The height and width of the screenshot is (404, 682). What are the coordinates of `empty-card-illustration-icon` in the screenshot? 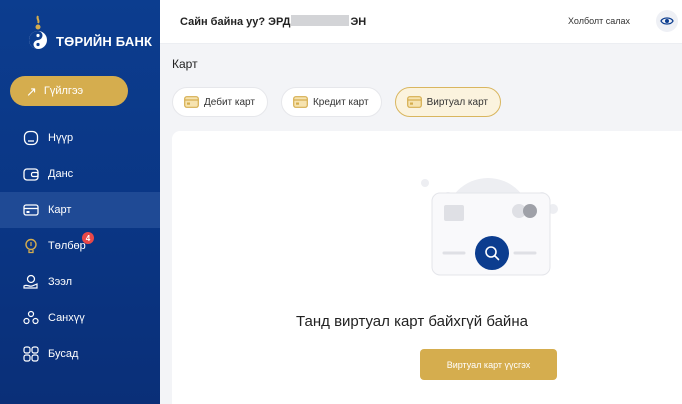 It's located at (489, 227).